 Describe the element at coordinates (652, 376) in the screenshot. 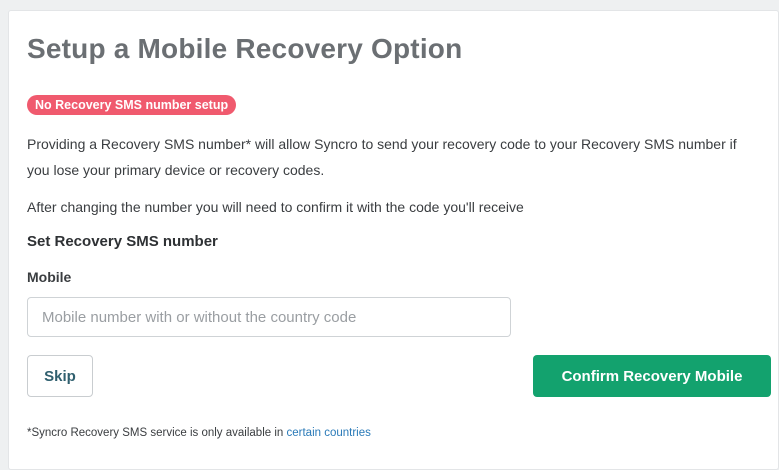

I see `confirm-recovery-mobile-button: Confirm Recovery Mobile` at that location.